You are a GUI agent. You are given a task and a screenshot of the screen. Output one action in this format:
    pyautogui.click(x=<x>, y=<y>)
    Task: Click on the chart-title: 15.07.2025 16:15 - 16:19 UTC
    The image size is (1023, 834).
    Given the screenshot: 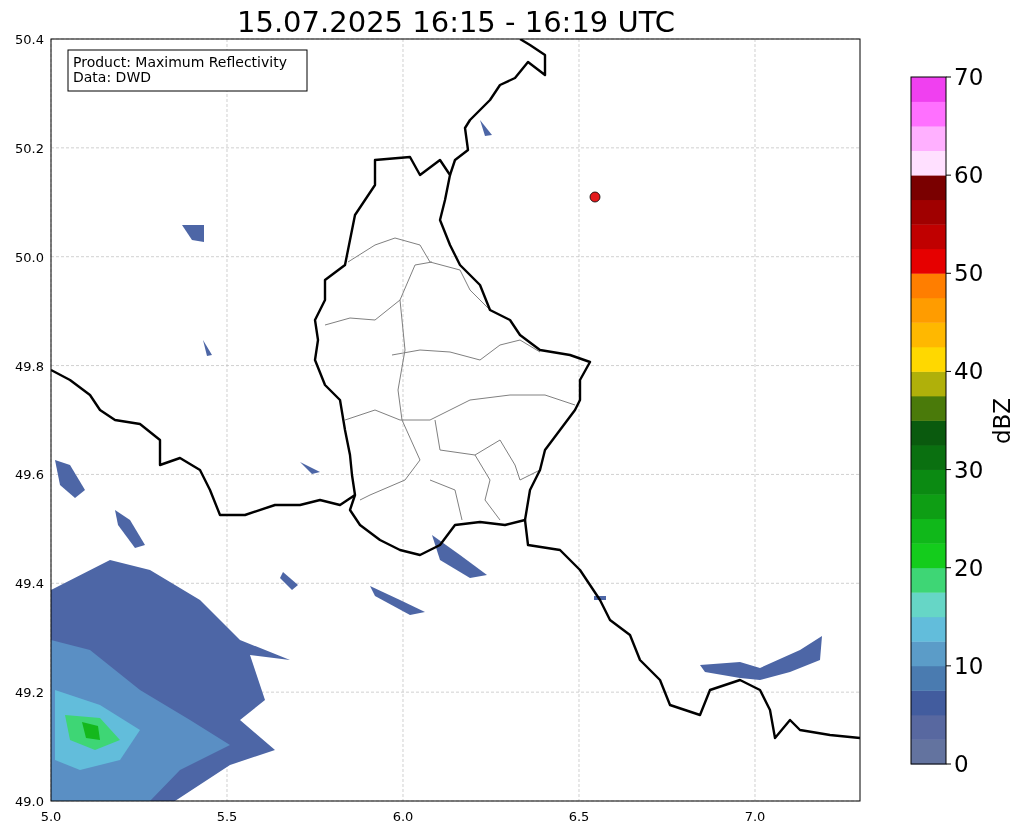 What is the action you would take?
    pyautogui.click(x=456, y=22)
    